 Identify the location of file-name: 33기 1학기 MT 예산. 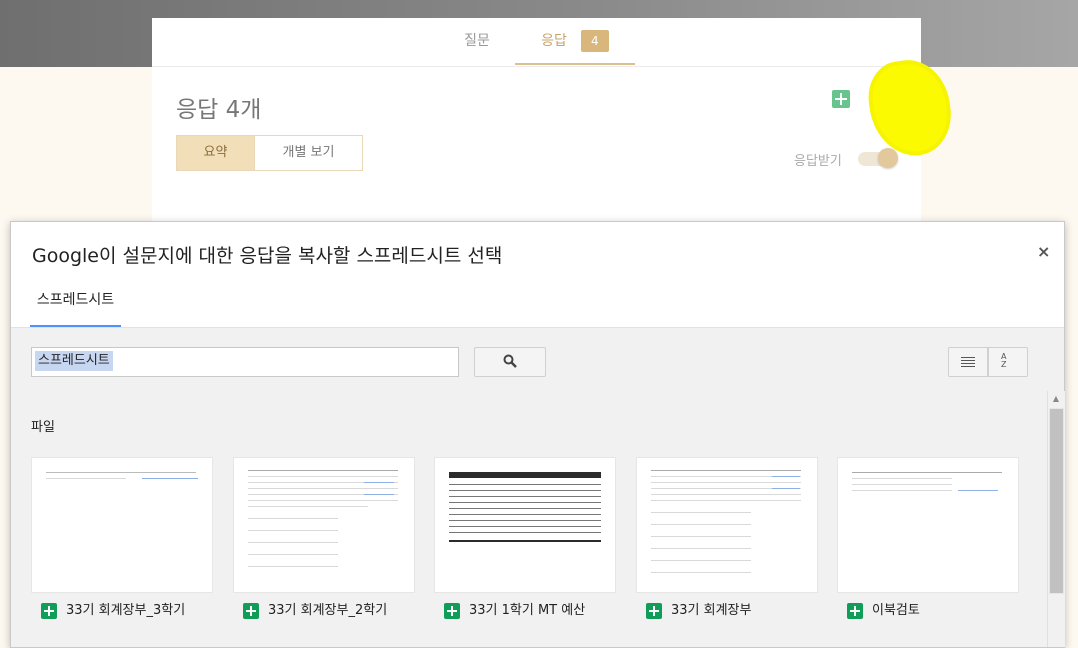
(514, 611).